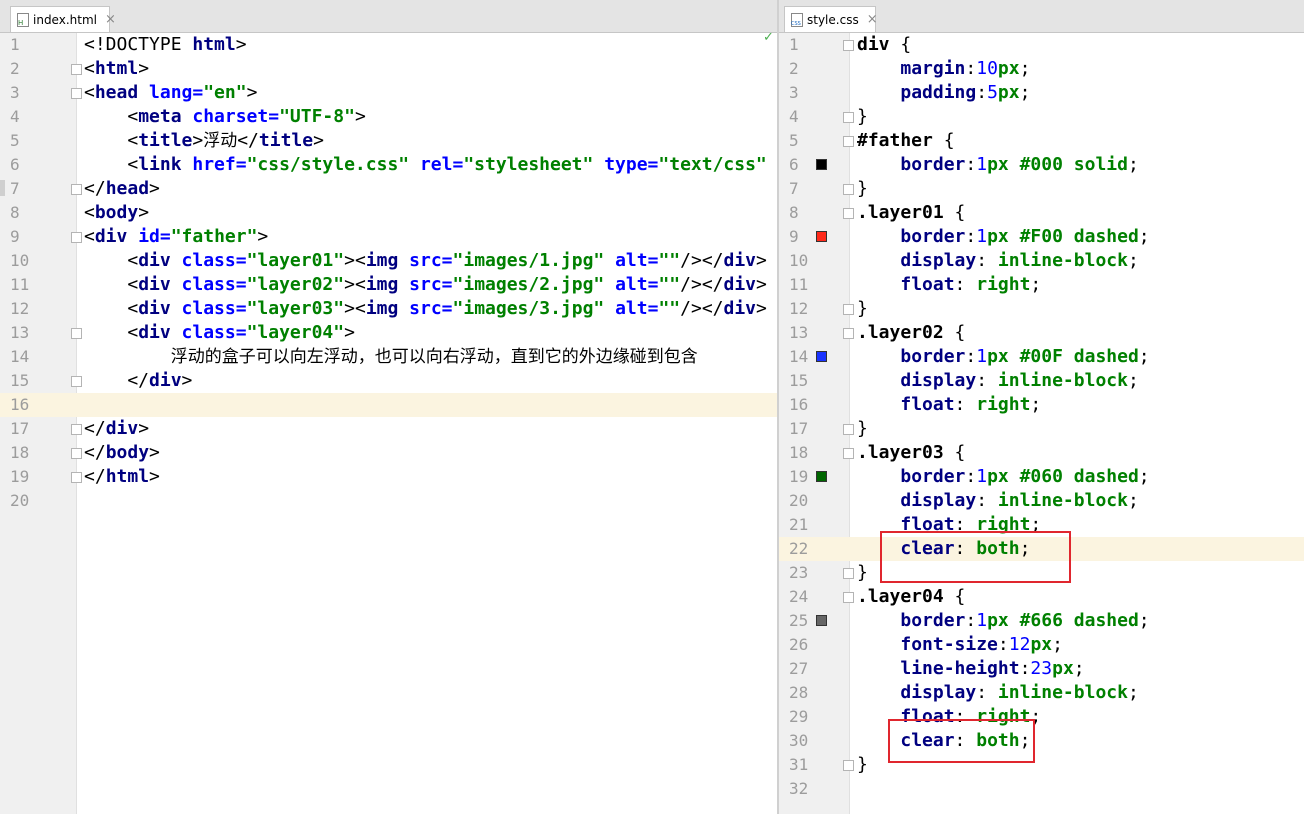 The width and height of the screenshot is (1304, 814). What do you see at coordinates (1041, 765) in the screenshot?
I see `code-line: 31}` at bounding box center [1041, 765].